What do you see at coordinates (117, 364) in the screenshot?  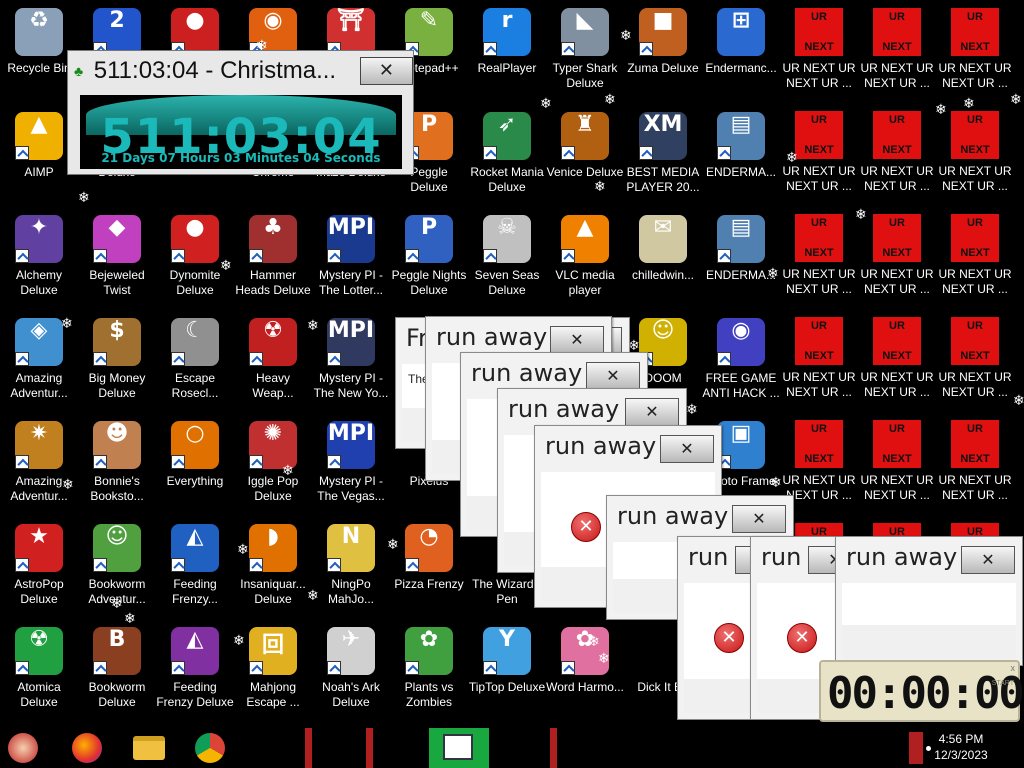 I see `desktop-icon: $ Big Money Deluxe` at bounding box center [117, 364].